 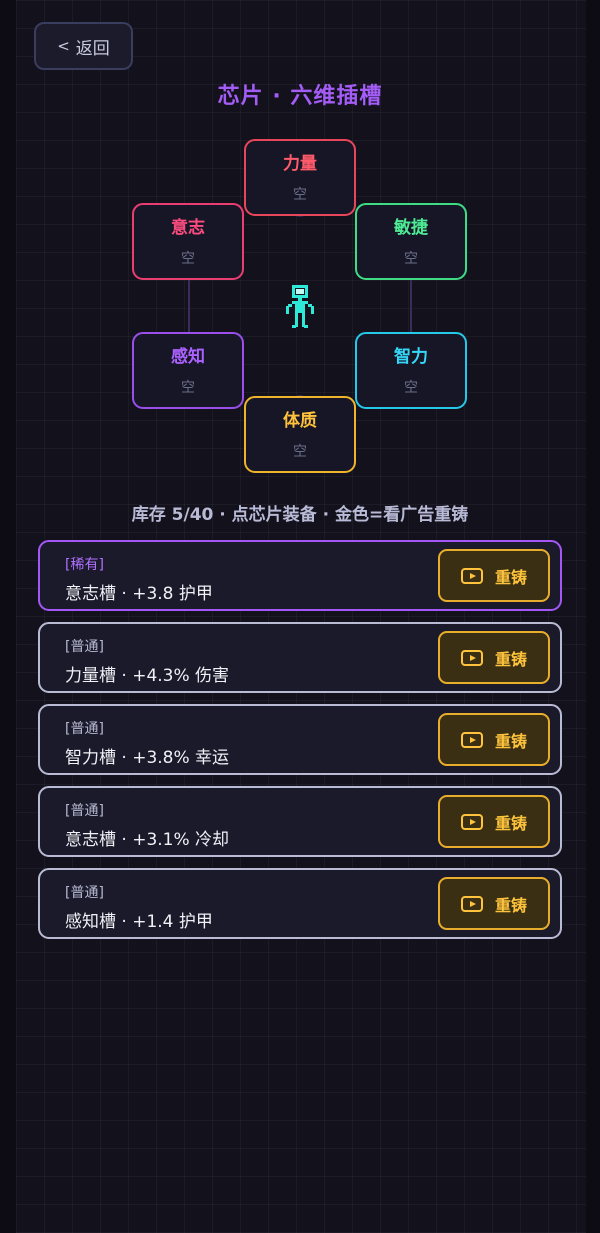 I want to click on chip-card: [普通] 力量槽 · +4.3% 伤害 重铸, so click(x=300, y=657).